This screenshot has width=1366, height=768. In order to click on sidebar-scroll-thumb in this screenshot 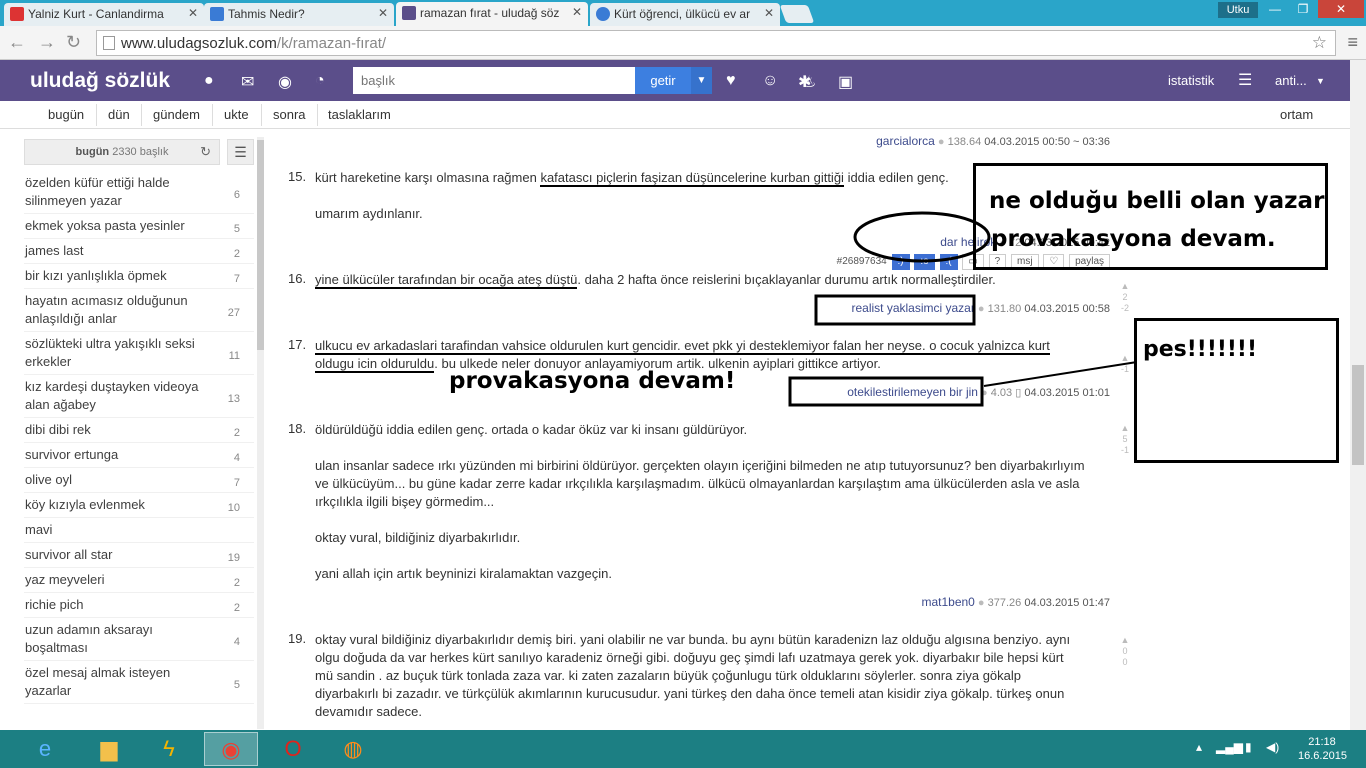, I will do `click(260, 245)`.